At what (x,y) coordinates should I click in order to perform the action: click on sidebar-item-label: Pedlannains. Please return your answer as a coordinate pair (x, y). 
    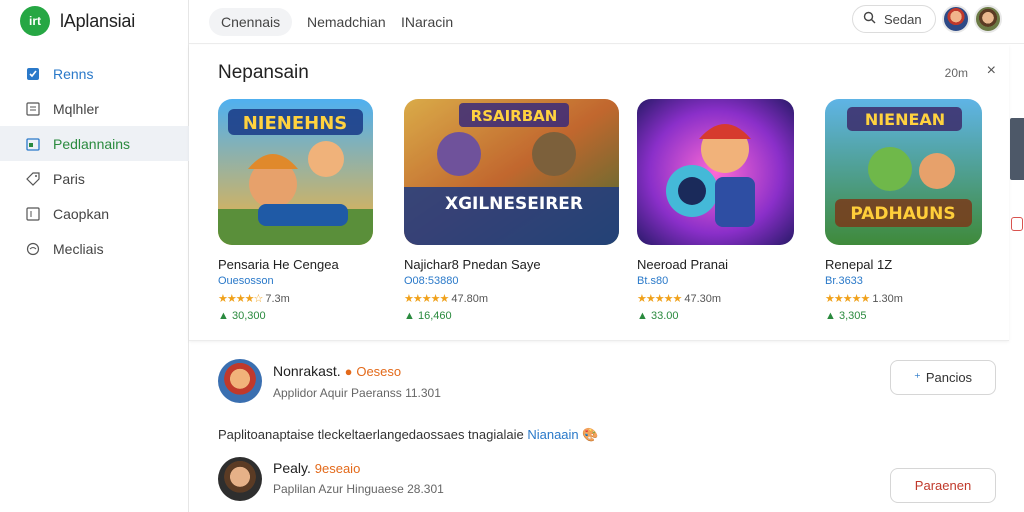
    Looking at the image, I should click on (92, 143).